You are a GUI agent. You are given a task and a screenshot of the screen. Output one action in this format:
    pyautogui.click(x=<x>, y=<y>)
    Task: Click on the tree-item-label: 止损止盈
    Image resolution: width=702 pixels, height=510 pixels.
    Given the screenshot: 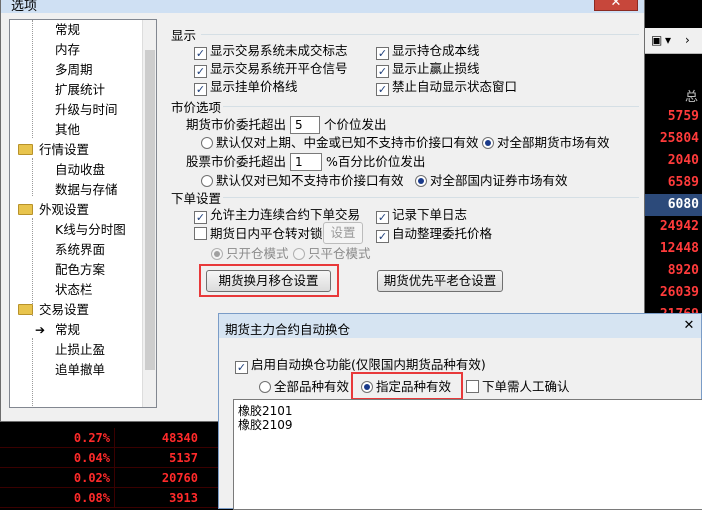 What is the action you would take?
    pyautogui.click(x=80, y=349)
    